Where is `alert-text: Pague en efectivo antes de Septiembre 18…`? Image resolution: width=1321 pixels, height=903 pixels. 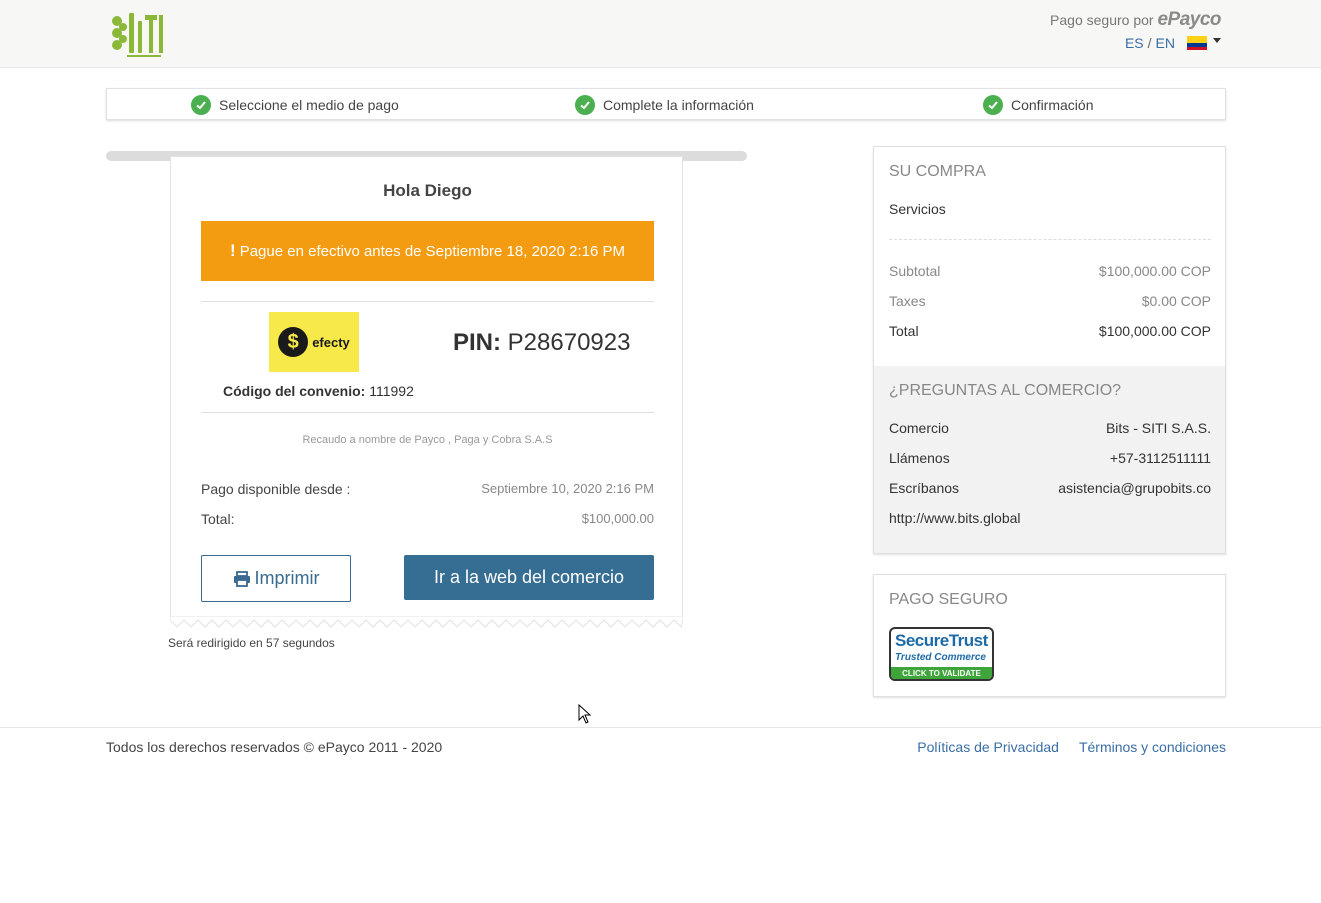
alert-text: Pague en efectivo antes de Septiembre 18… is located at coordinates (432, 251).